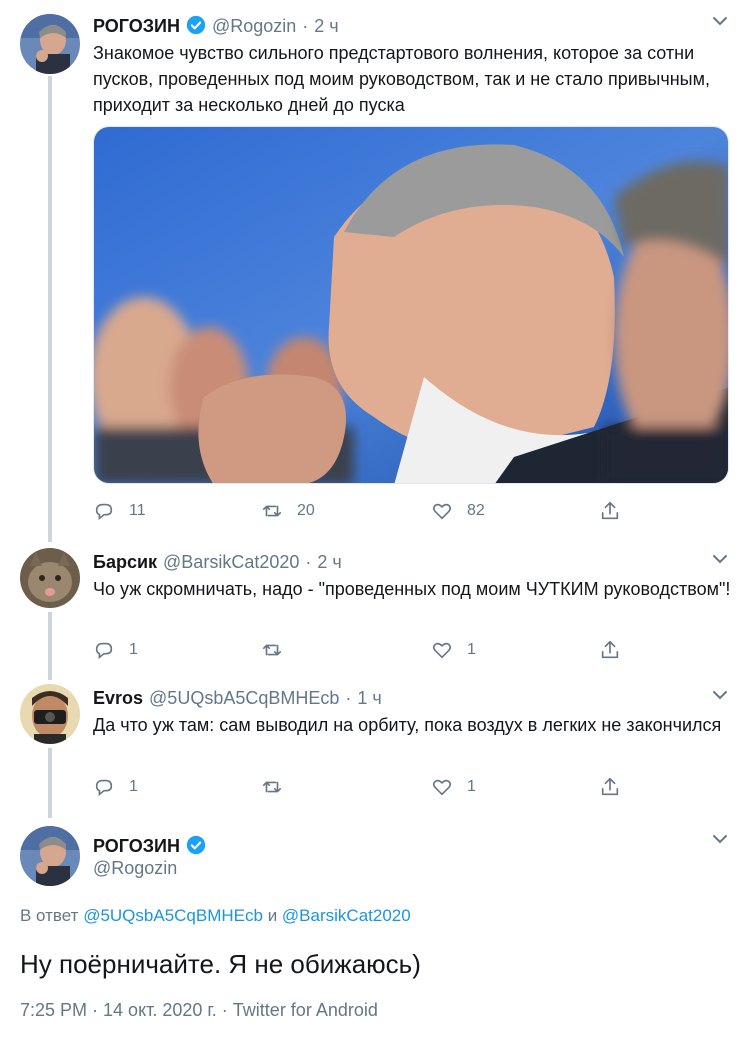 This screenshot has height=1038, width=748. Describe the element at coordinates (125, 562) in the screenshot. I see `display-name: Барсик` at that location.